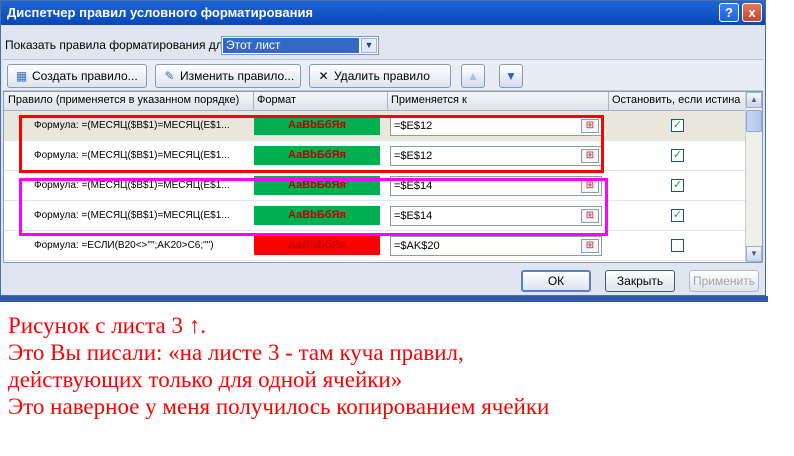 This screenshot has width=794, height=456. Describe the element at coordinates (473, 76) in the screenshot. I see `arrow-up-icon: ▲` at that location.